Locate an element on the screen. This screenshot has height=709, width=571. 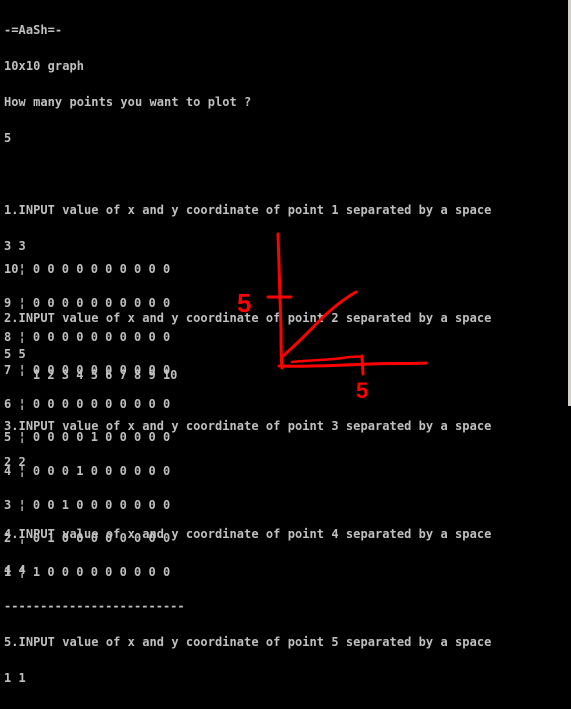
graph-row: 8 ¦ 0 0 0 0 0 0 0 0 0 0 is located at coordinates (87, 336).